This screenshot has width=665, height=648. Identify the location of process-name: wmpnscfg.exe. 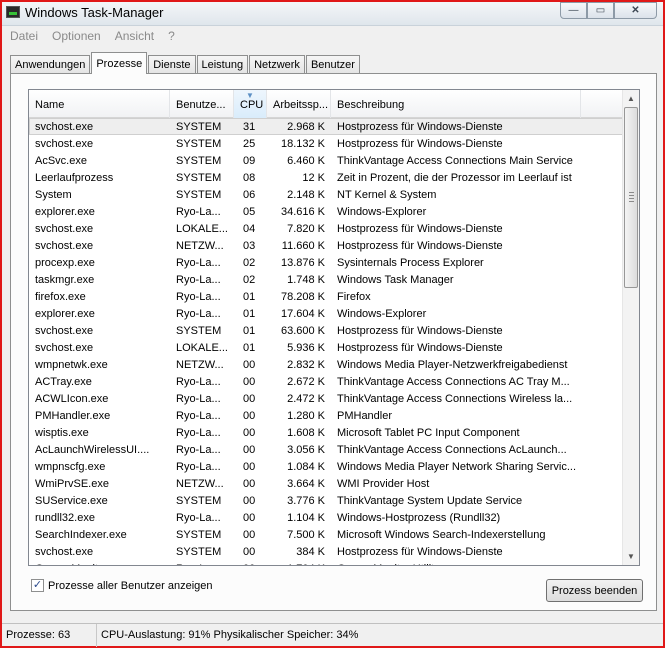
(70, 466).